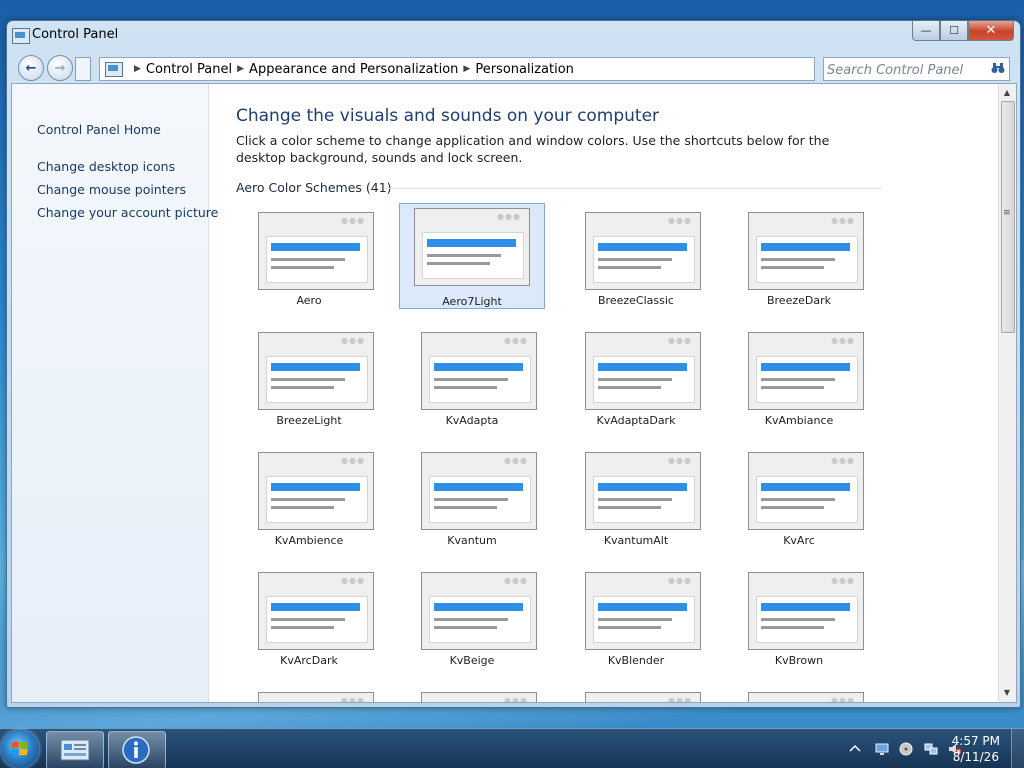 This screenshot has height=768, width=1024. Describe the element at coordinates (20, 749) in the screenshot. I see `start-button` at that location.